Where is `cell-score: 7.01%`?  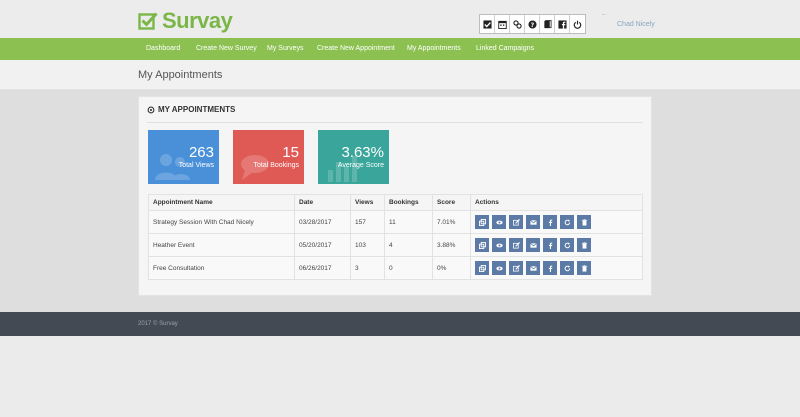
cell-score: 7.01% is located at coordinates (451, 222).